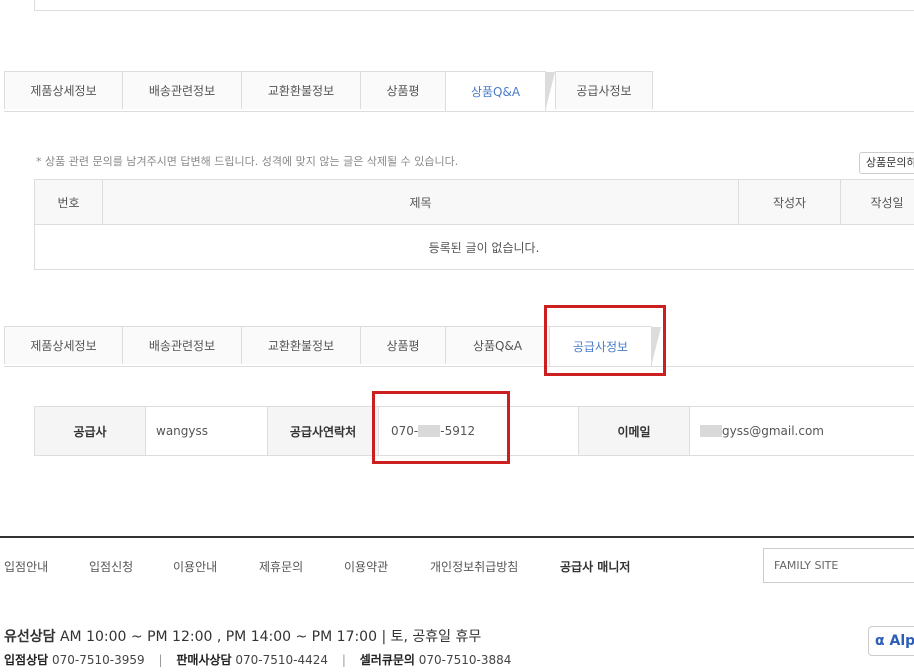 This screenshot has width=914, height=672. I want to click on write-qa-button: 상품문의하기, so click(886, 163).